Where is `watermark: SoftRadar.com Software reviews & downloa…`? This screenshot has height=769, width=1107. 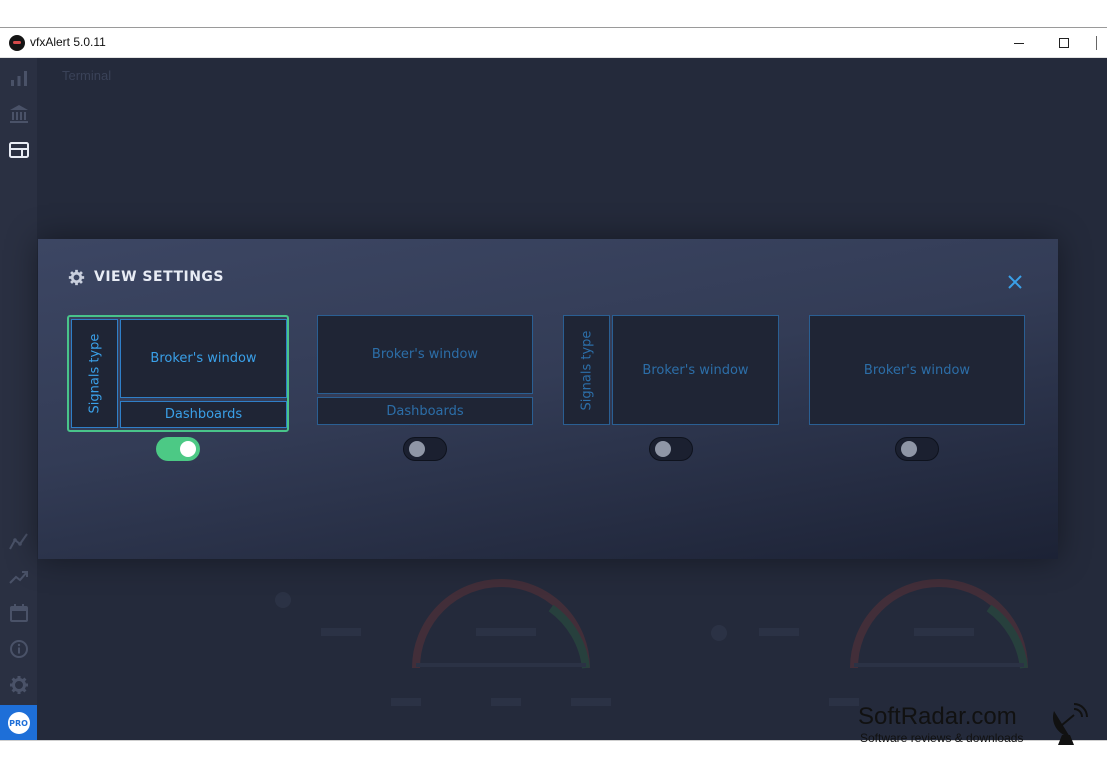 watermark: SoftRadar.com Software reviews & downloa… is located at coordinates (978, 725).